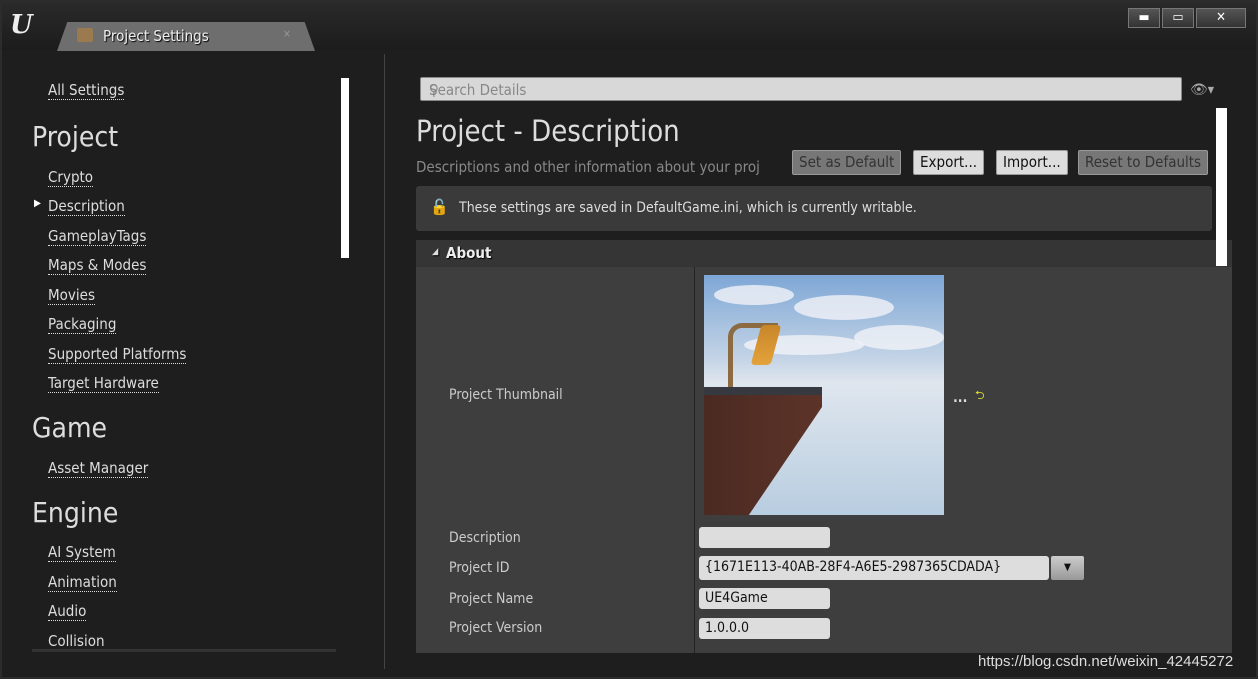  Describe the element at coordinates (82, 325) in the screenshot. I see `sidebar-item-packaging: Packaging` at that location.